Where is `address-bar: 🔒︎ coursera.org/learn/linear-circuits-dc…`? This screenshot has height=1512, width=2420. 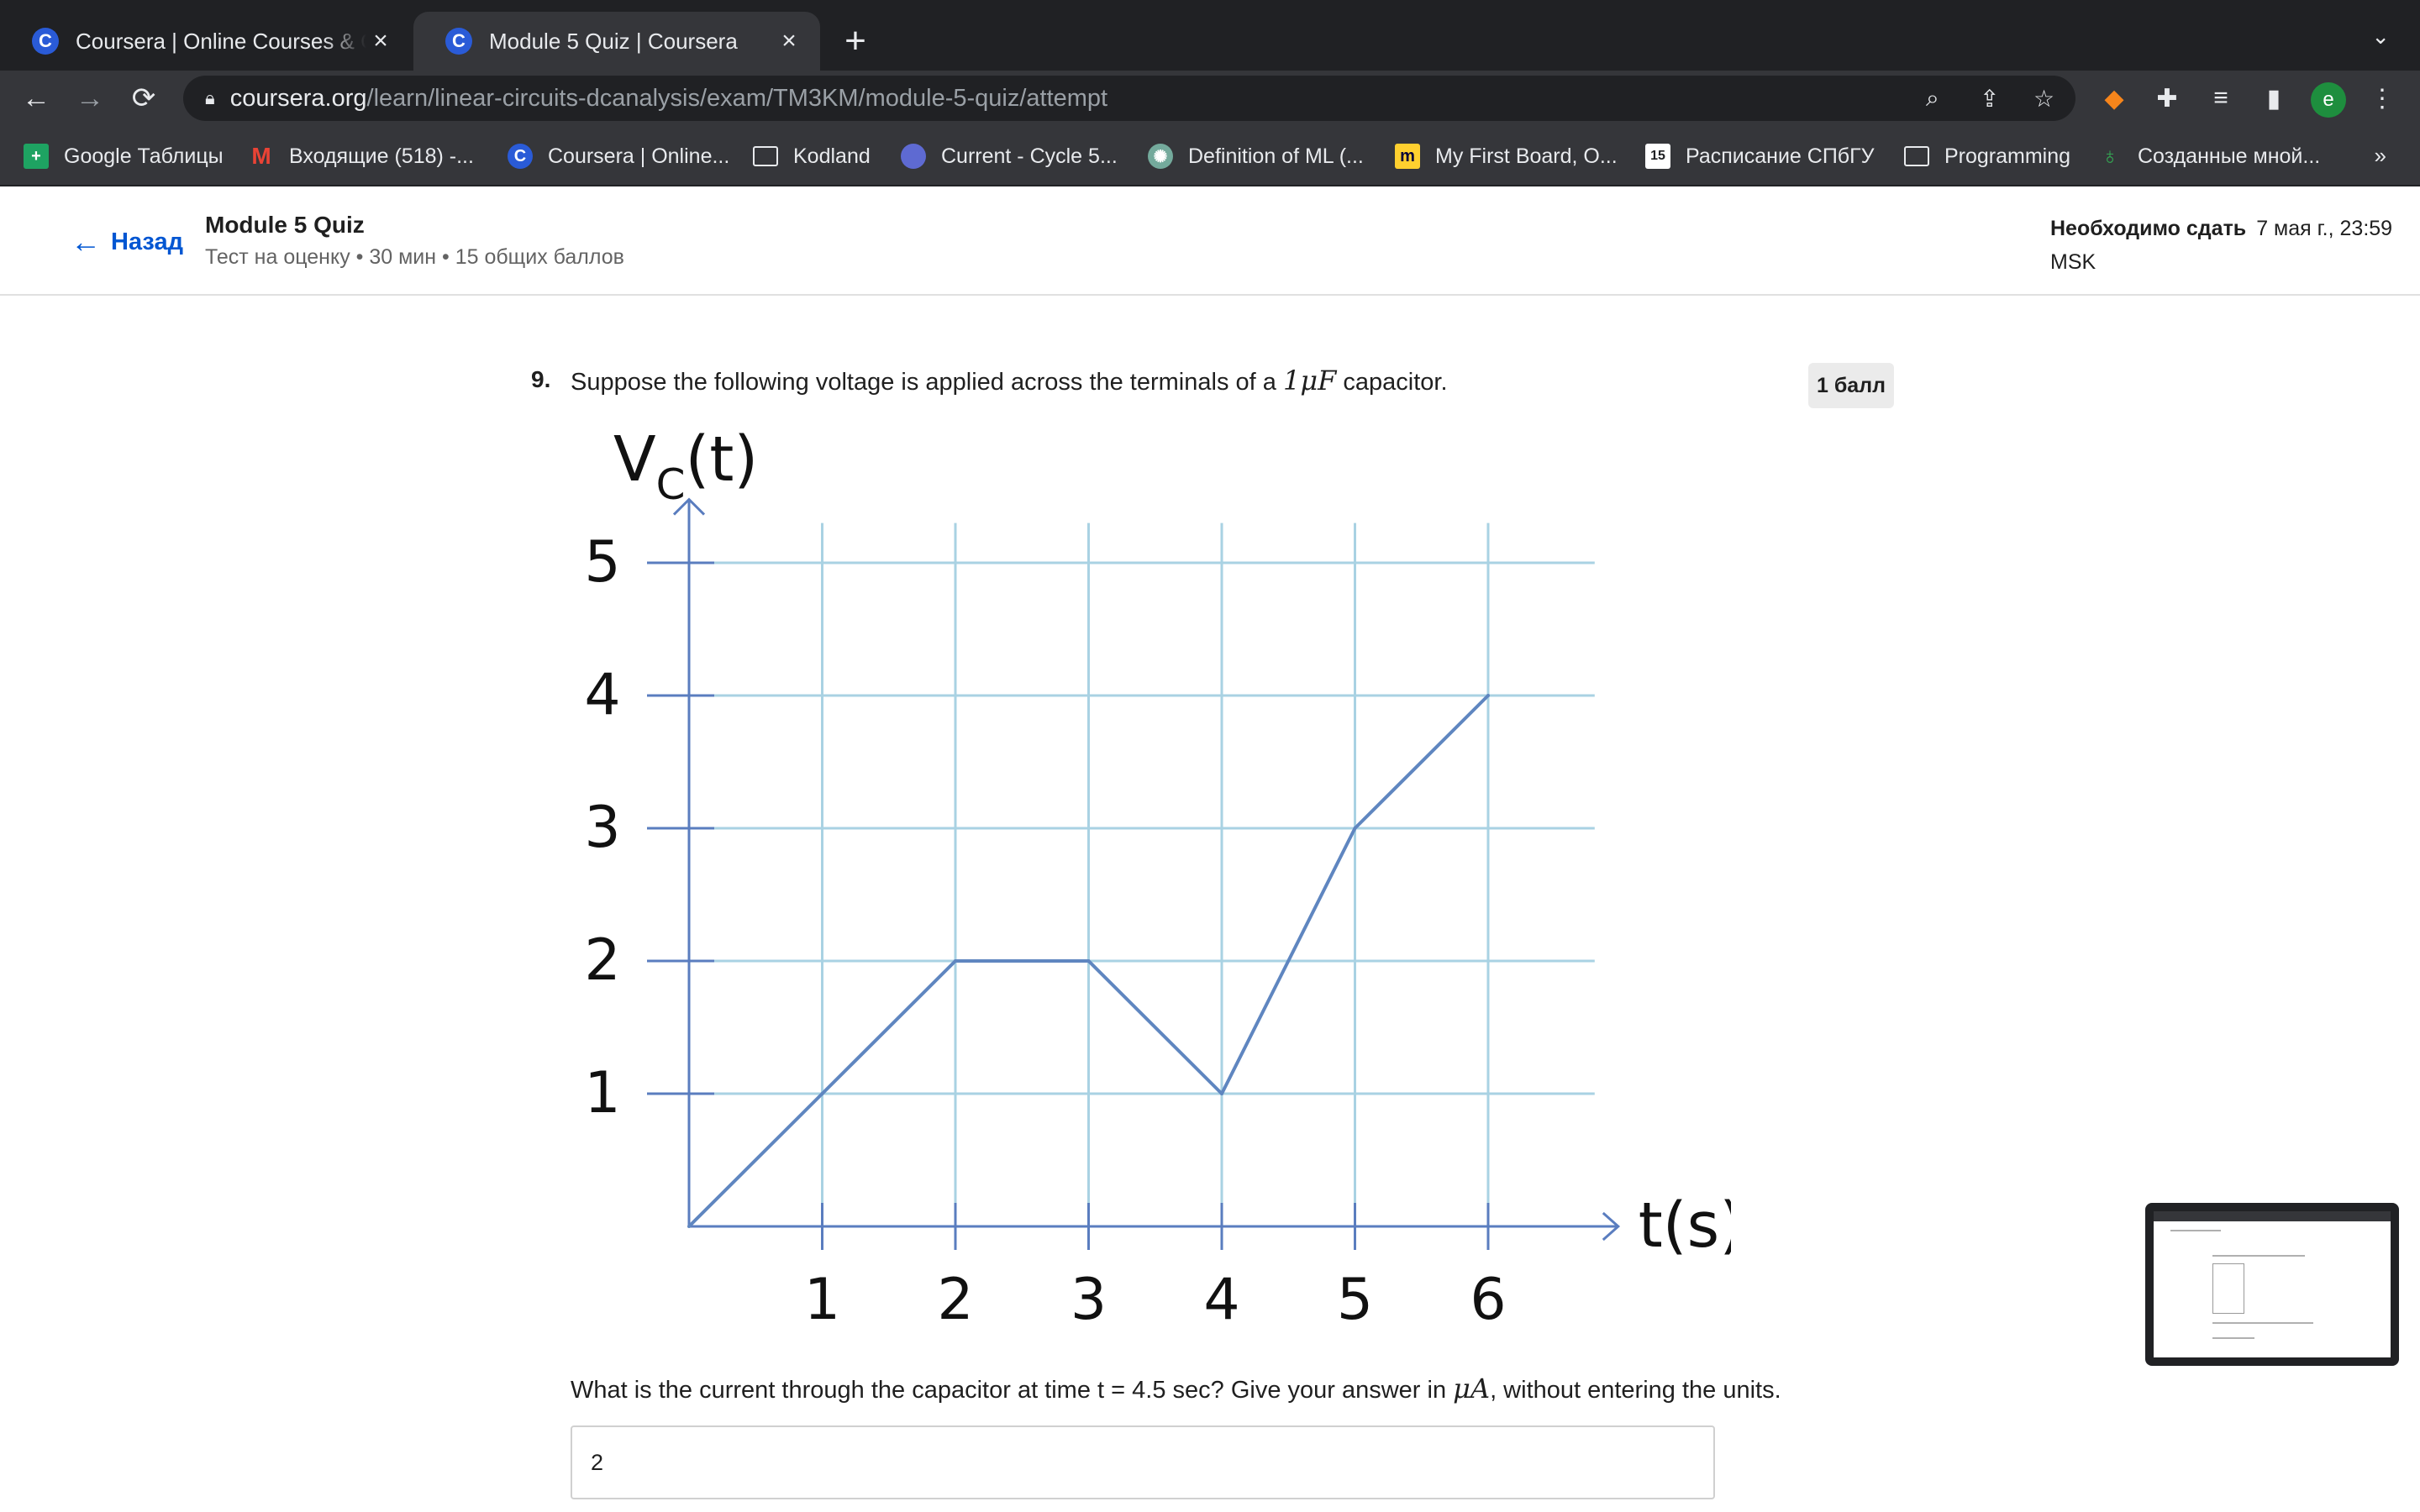
address-bar: 🔒︎ coursera.org/learn/linear-circuits-dc… is located at coordinates (1129, 98).